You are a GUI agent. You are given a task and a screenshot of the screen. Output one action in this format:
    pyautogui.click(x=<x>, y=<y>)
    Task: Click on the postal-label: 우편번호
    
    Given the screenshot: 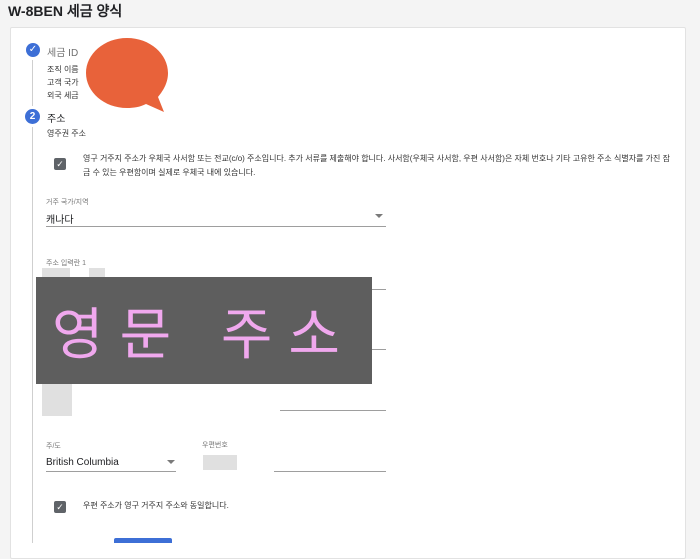 What is the action you would take?
    pyautogui.click(x=215, y=445)
    